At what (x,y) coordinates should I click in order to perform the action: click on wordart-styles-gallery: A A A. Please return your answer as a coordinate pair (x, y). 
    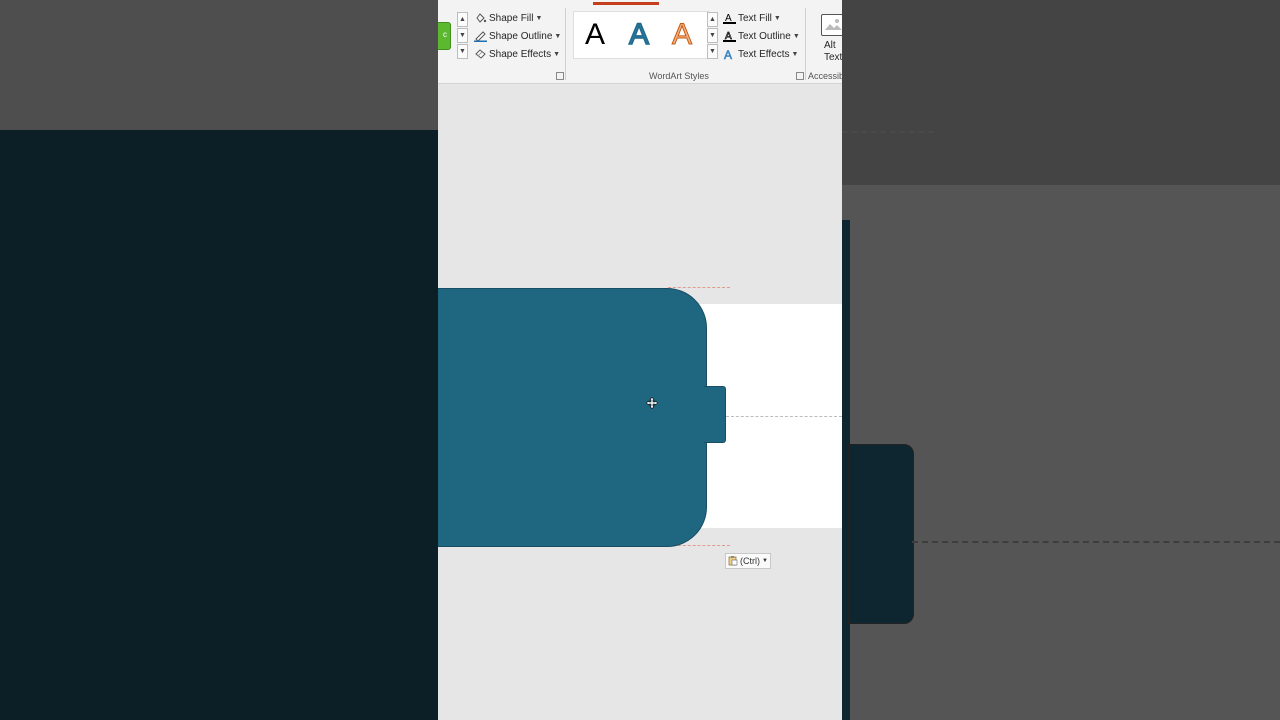
    Looking at the image, I should click on (641, 35).